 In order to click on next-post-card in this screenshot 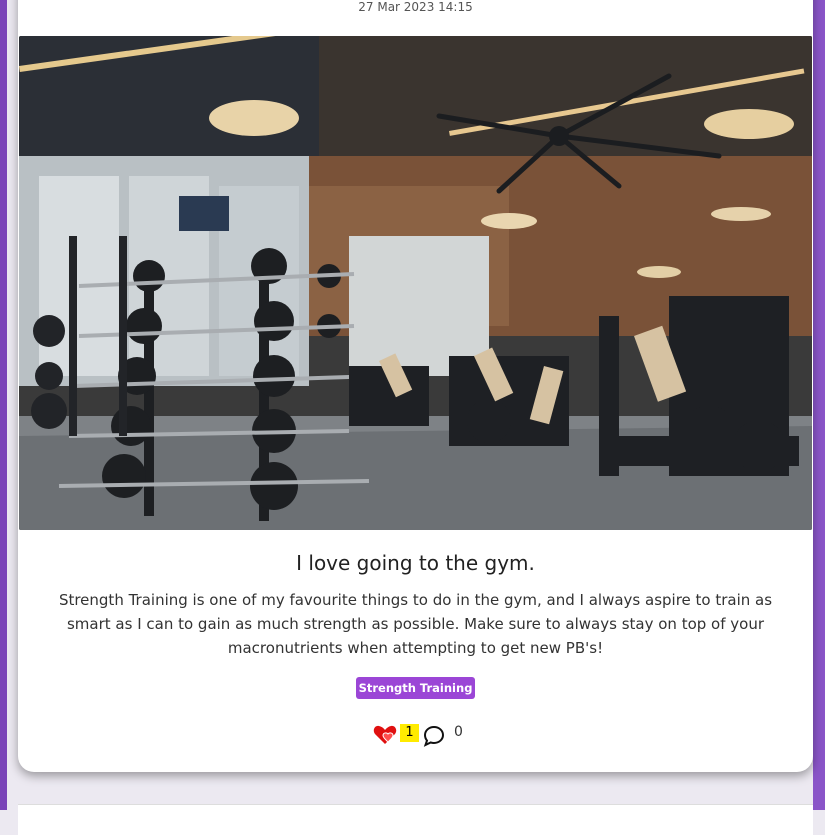, I will do `click(415, 819)`.